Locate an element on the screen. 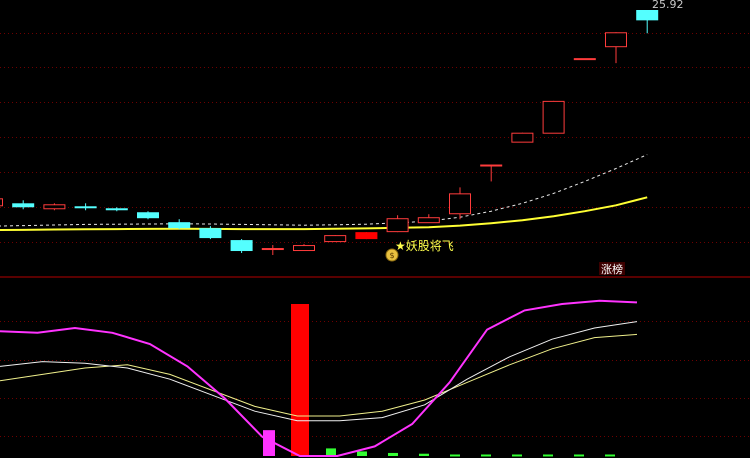 This screenshot has height=458, width=750. high-price-label: 25.92 is located at coordinates (668, 5).